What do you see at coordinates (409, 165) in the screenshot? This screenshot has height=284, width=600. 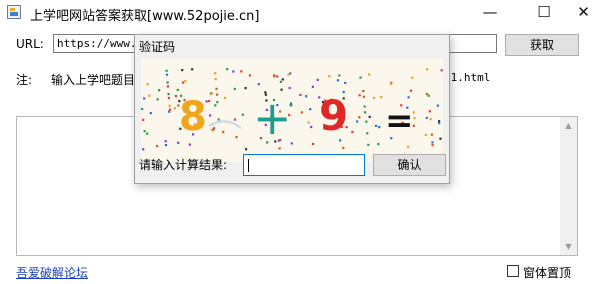 I see `confirm-button: 确认` at bounding box center [409, 165].